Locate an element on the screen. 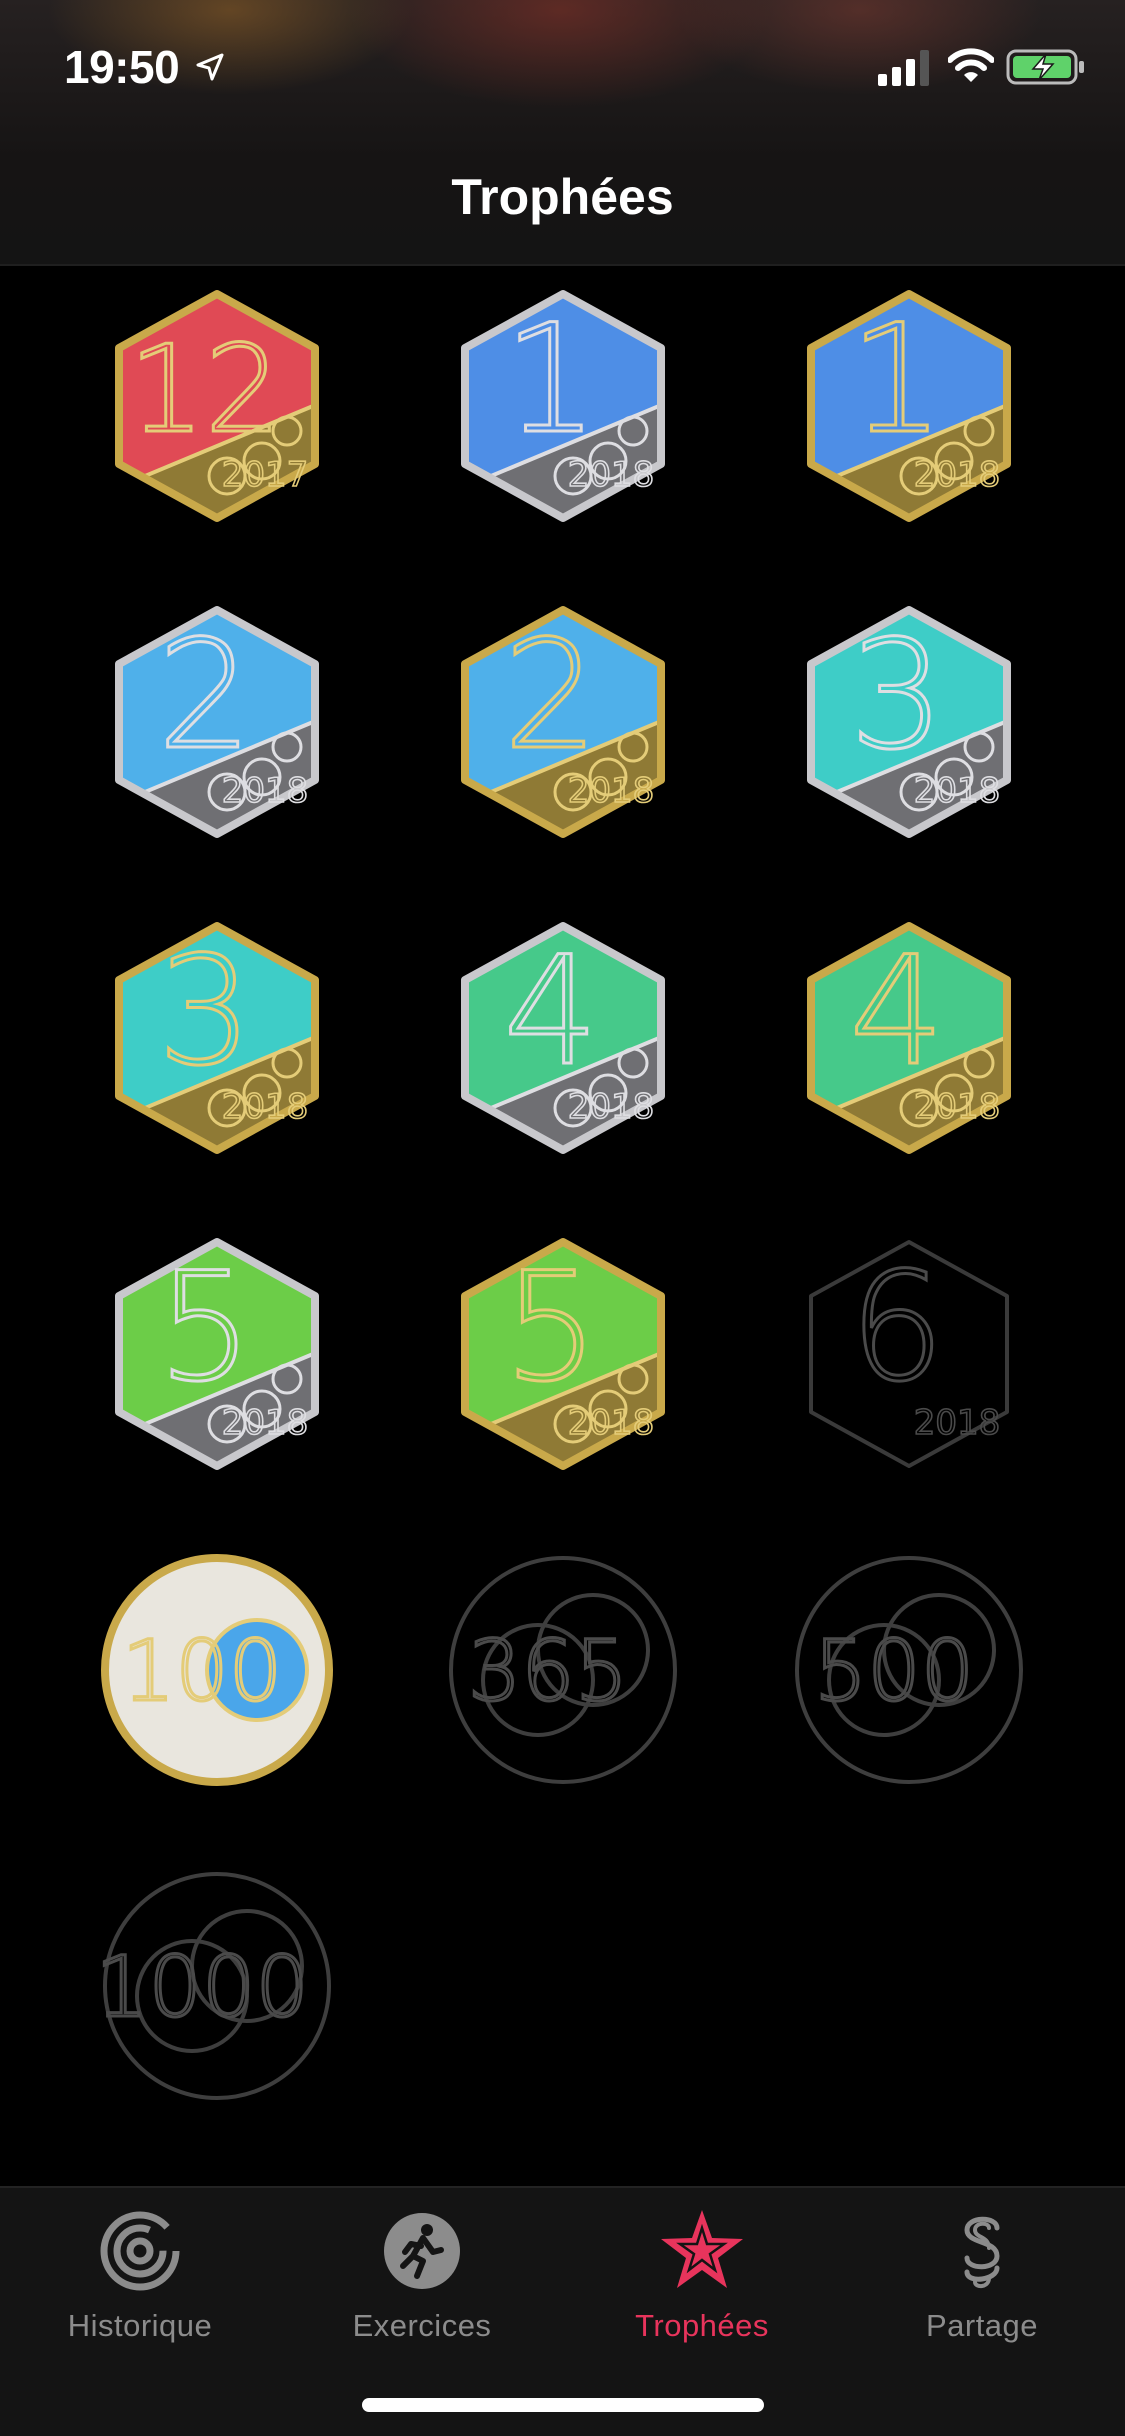 This screenshot has height=2436, width=1125. tab-historique: Historique is located at coordinates (140, 2281).